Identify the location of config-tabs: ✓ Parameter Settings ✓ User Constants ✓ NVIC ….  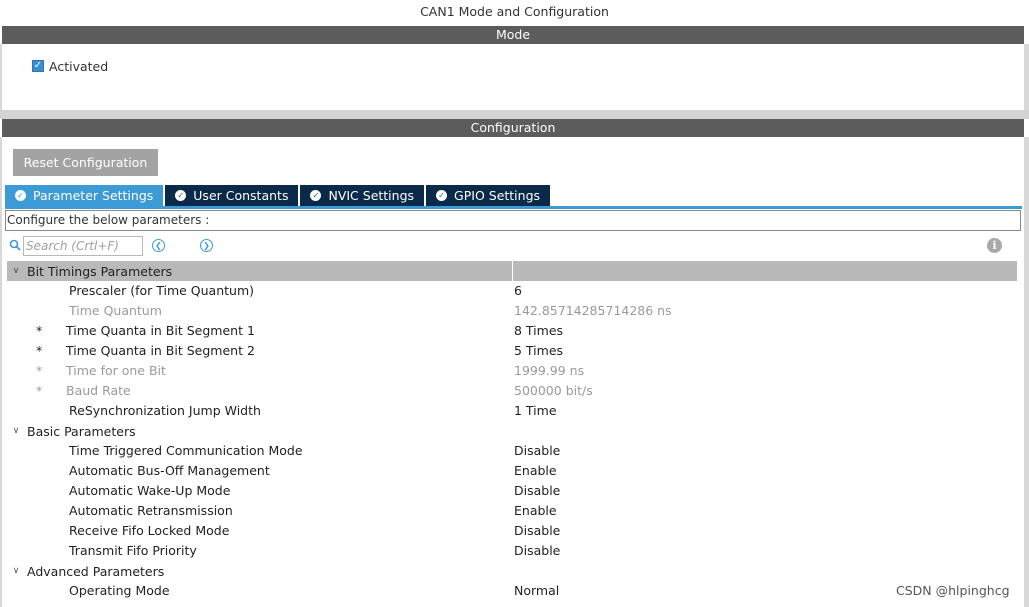
(278, 195).